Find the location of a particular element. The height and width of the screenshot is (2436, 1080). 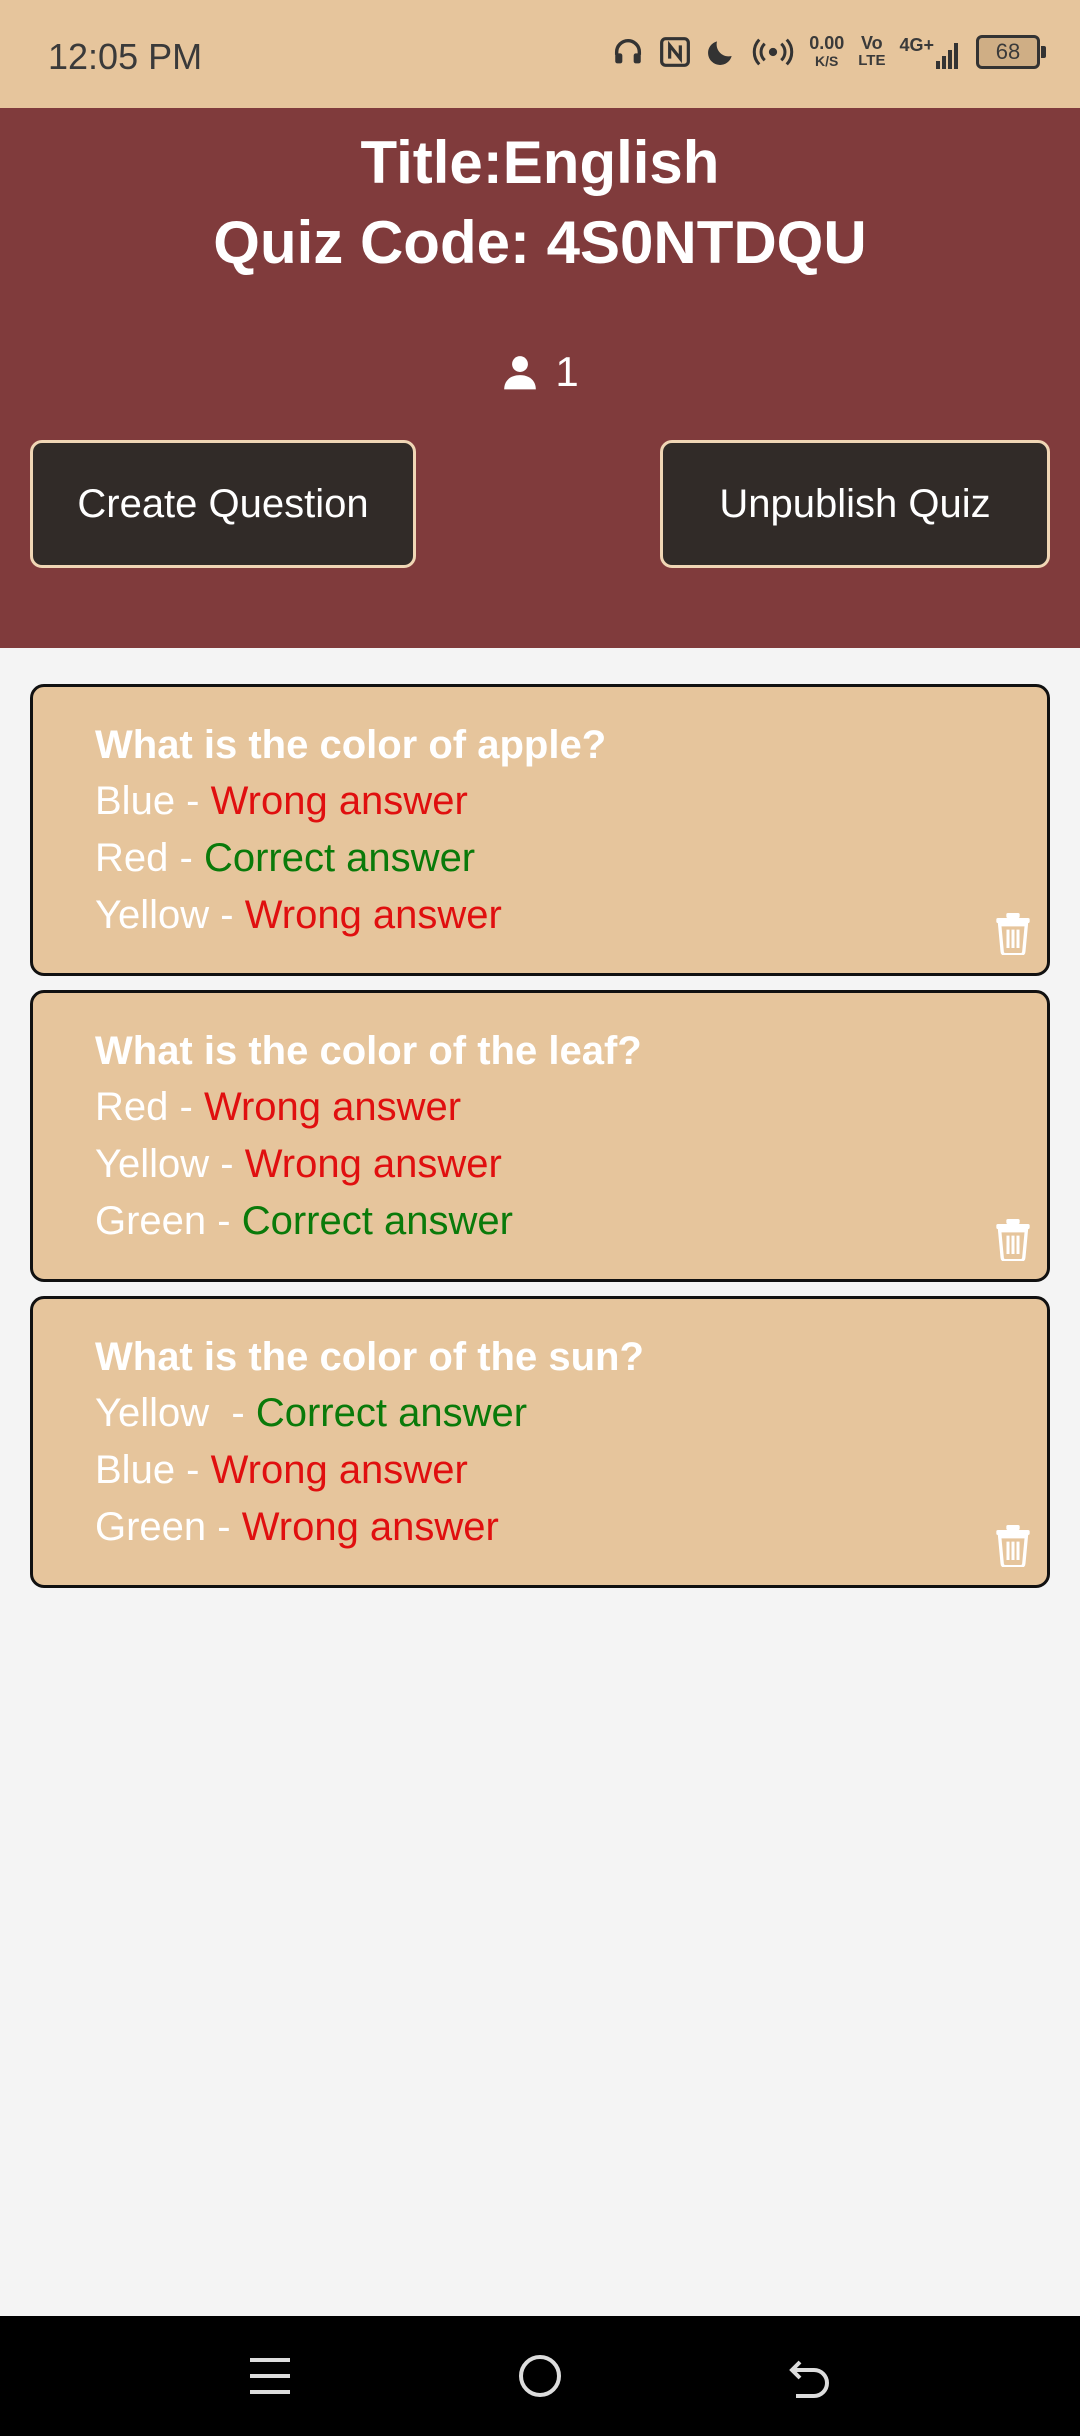

status-icons: 0.00 K/S Vo LTE 4G+ 68 is located at coordinates (828, 51).